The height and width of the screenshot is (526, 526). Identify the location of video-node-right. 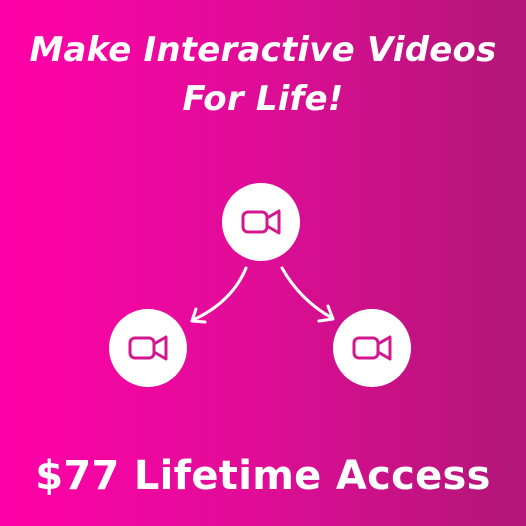
(372, 348).